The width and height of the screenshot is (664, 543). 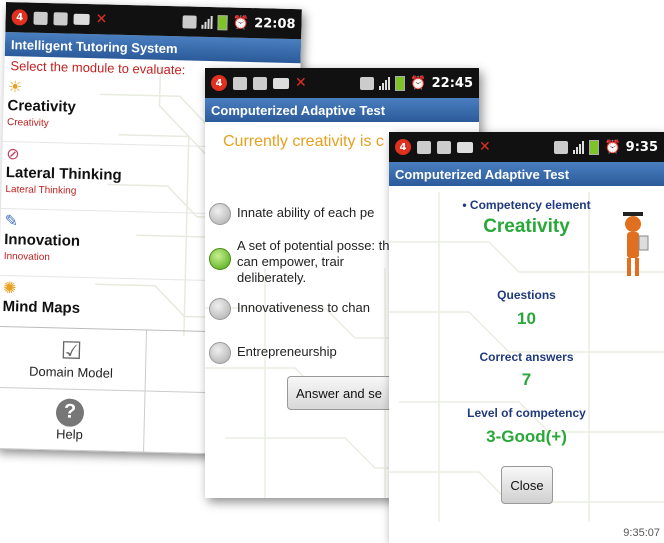 What do you see at coordinates (71, 372) in the screenshot?
I see `domain-model-label: Domain Model` at bounding box center [71, 372].